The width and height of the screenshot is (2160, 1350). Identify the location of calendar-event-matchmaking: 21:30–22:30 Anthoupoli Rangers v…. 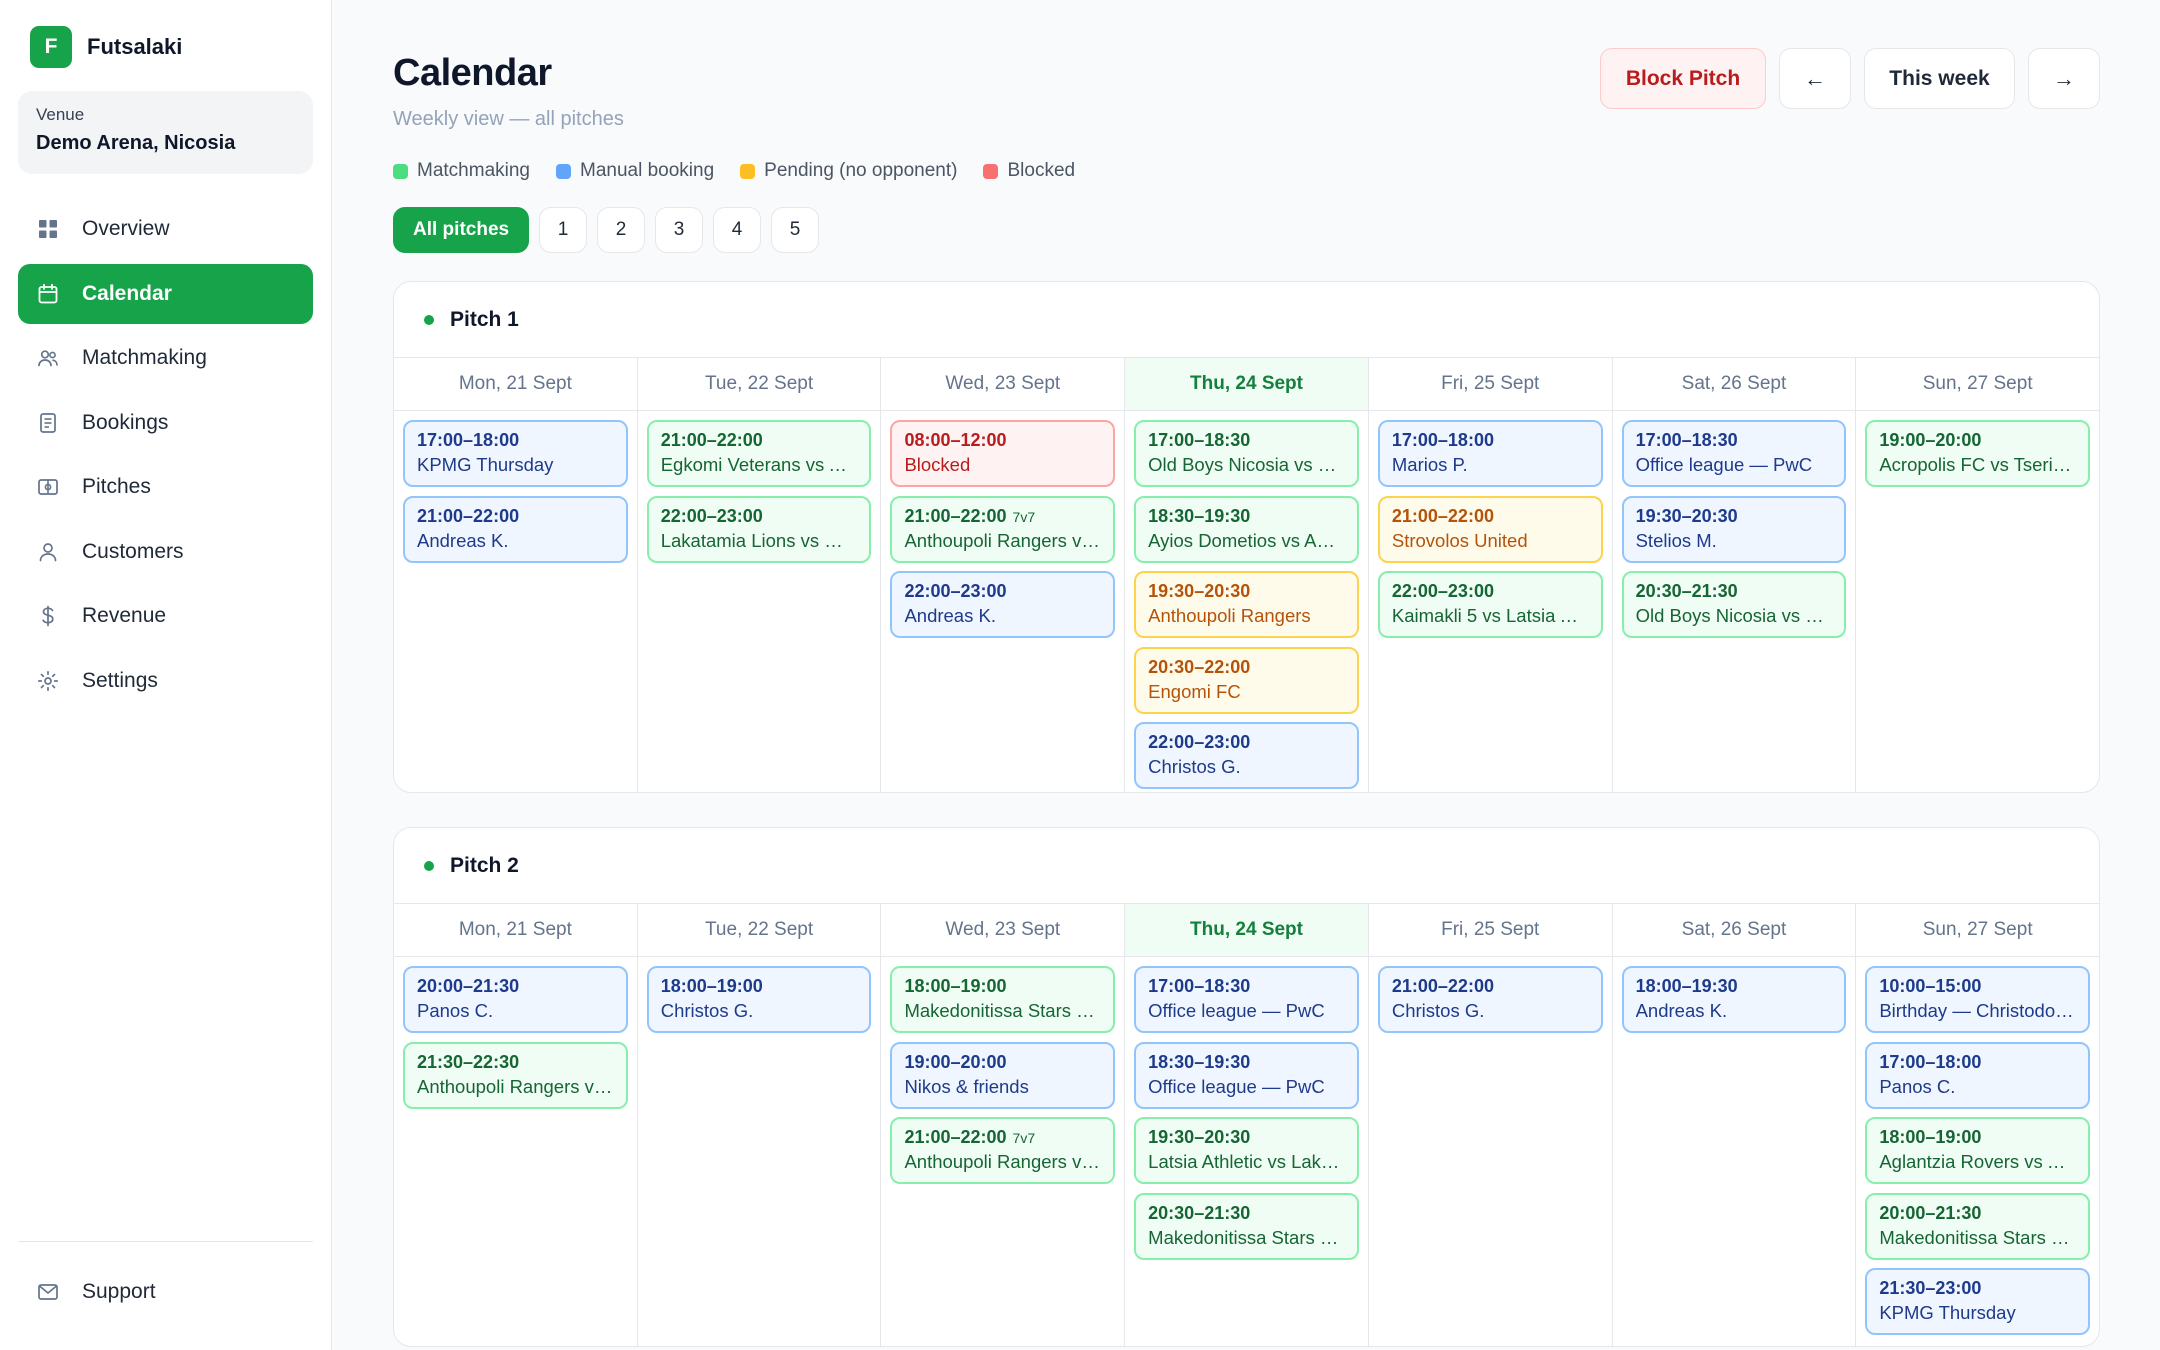
(515, 1075).